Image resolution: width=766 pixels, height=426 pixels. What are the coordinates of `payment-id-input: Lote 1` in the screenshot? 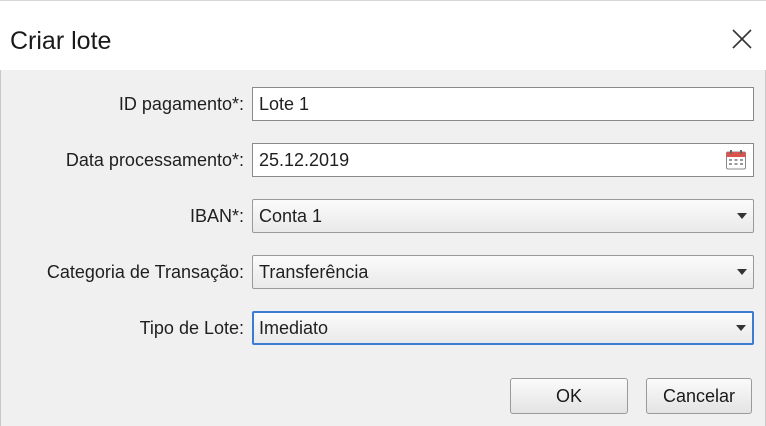 It's located at (503, 104).